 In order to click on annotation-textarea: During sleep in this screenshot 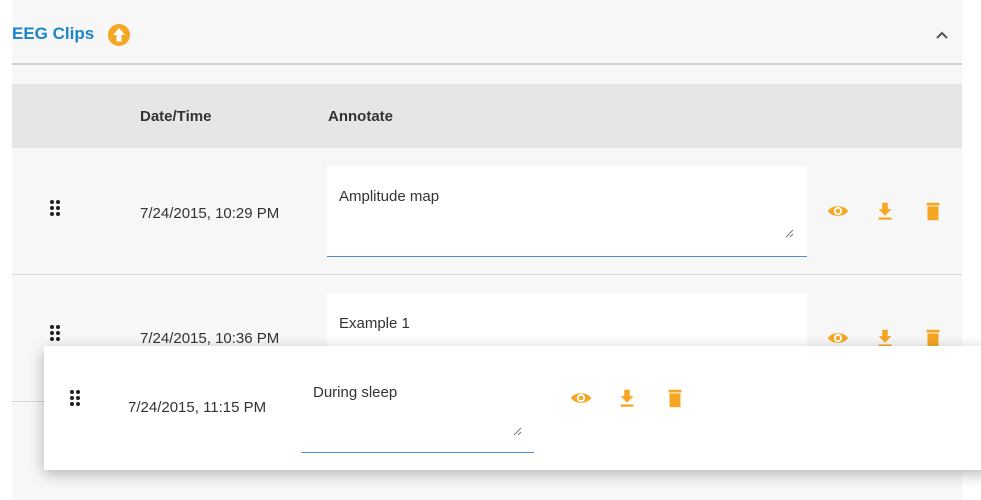, I will do `click(417, 408)`.